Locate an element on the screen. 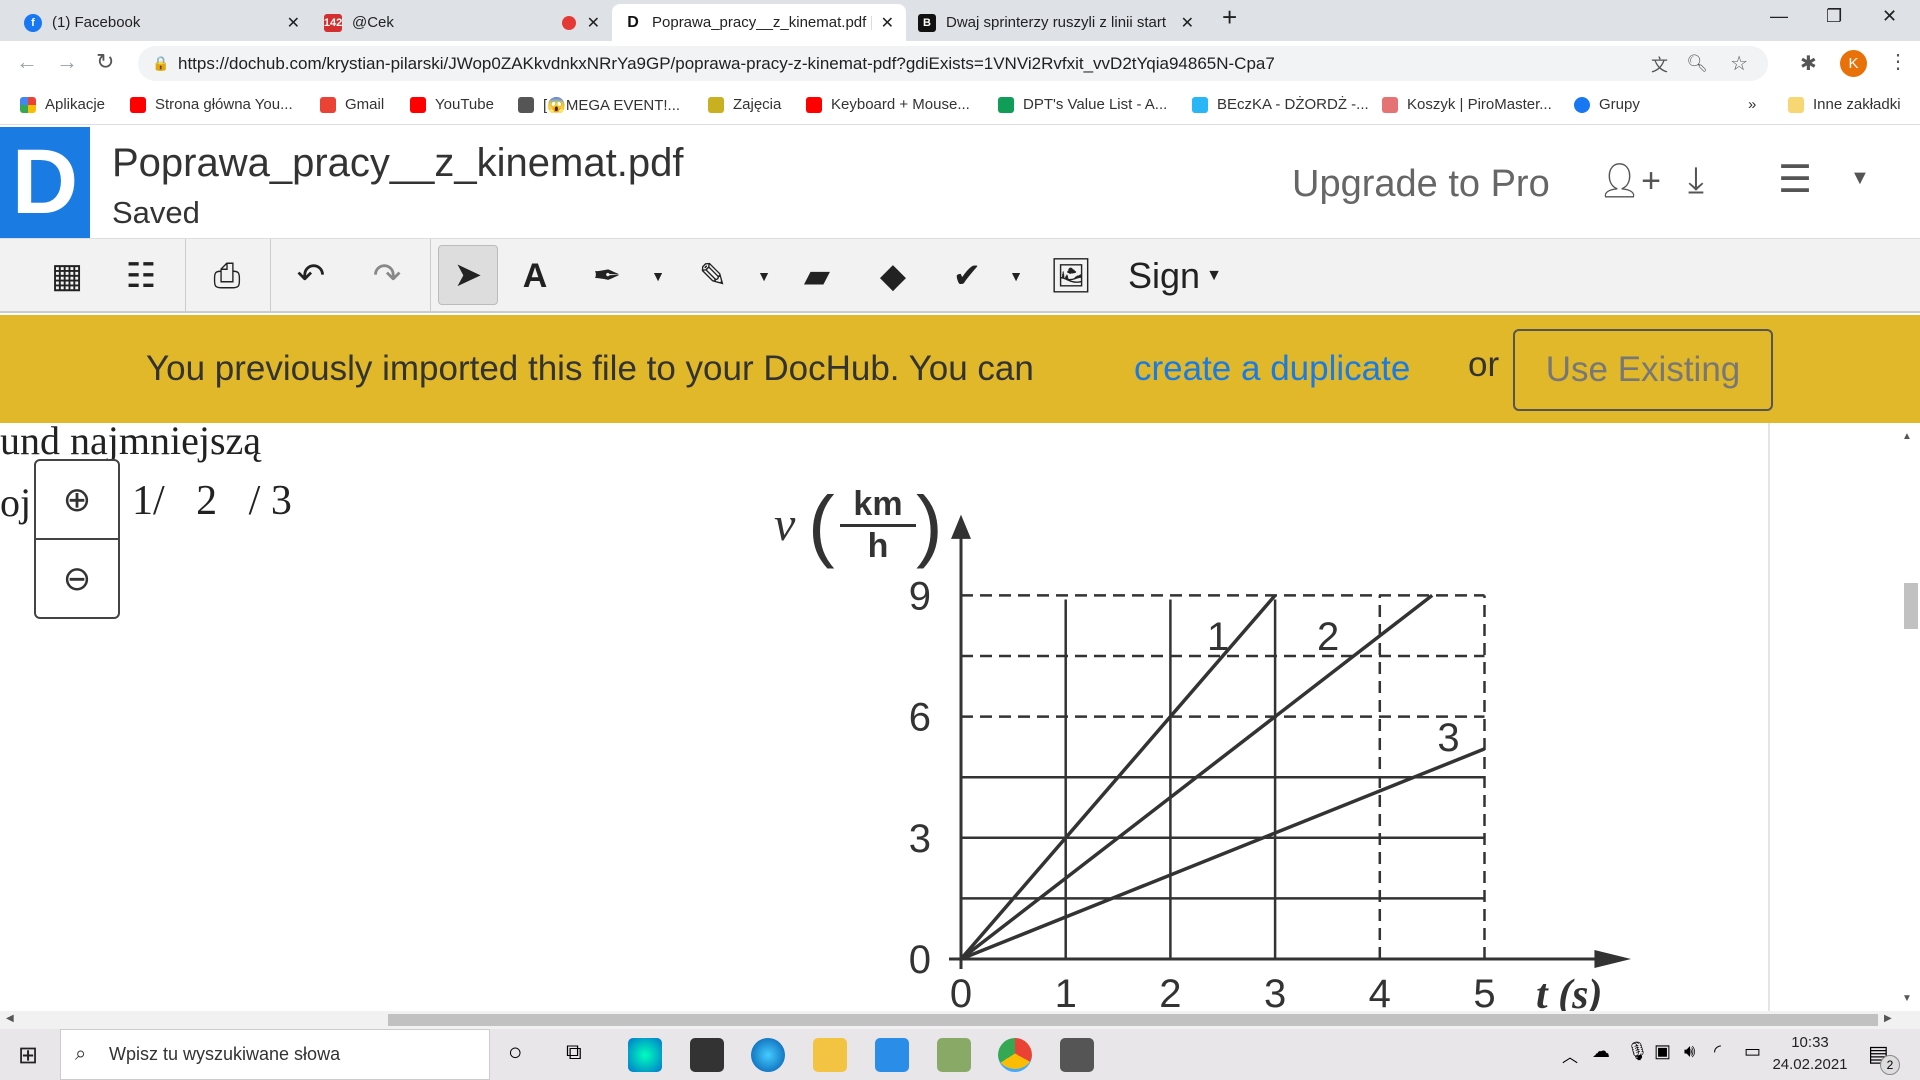 The width and height of the screenshot is (1920, 1080). bookmark-star-icon: ☆ is located at coordinates (1739, 63).